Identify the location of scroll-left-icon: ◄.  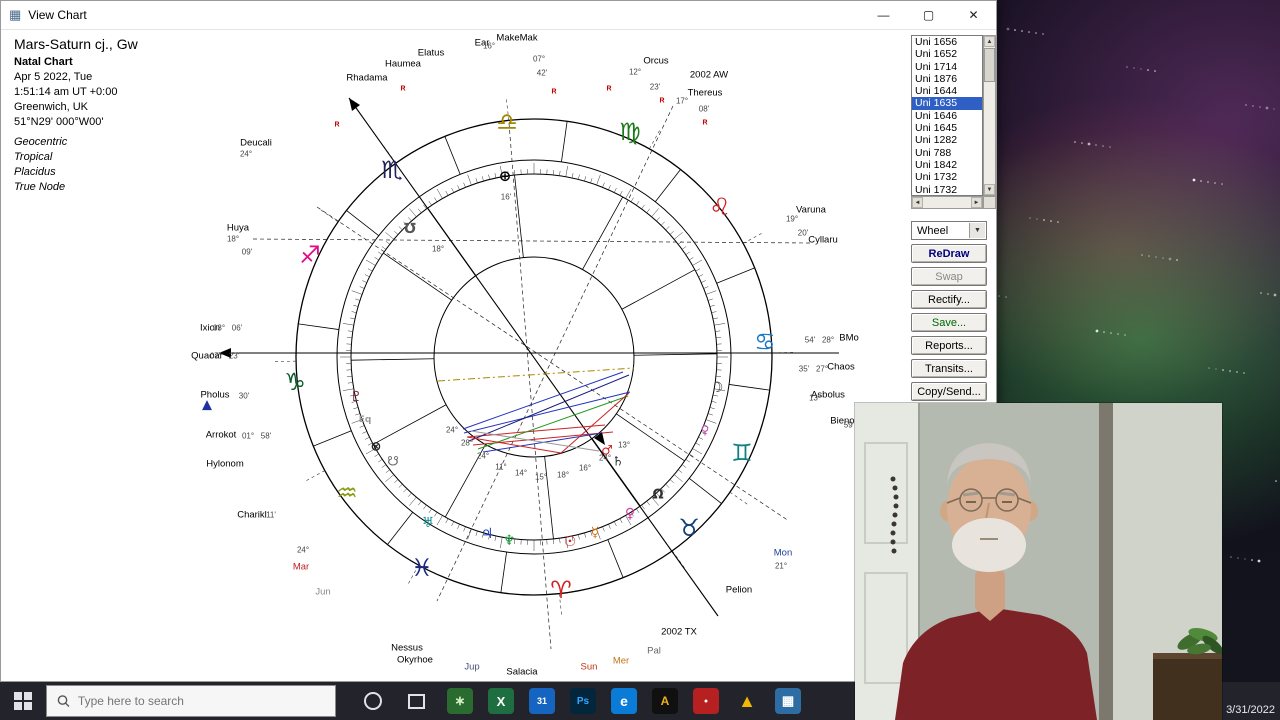
(917, 202).